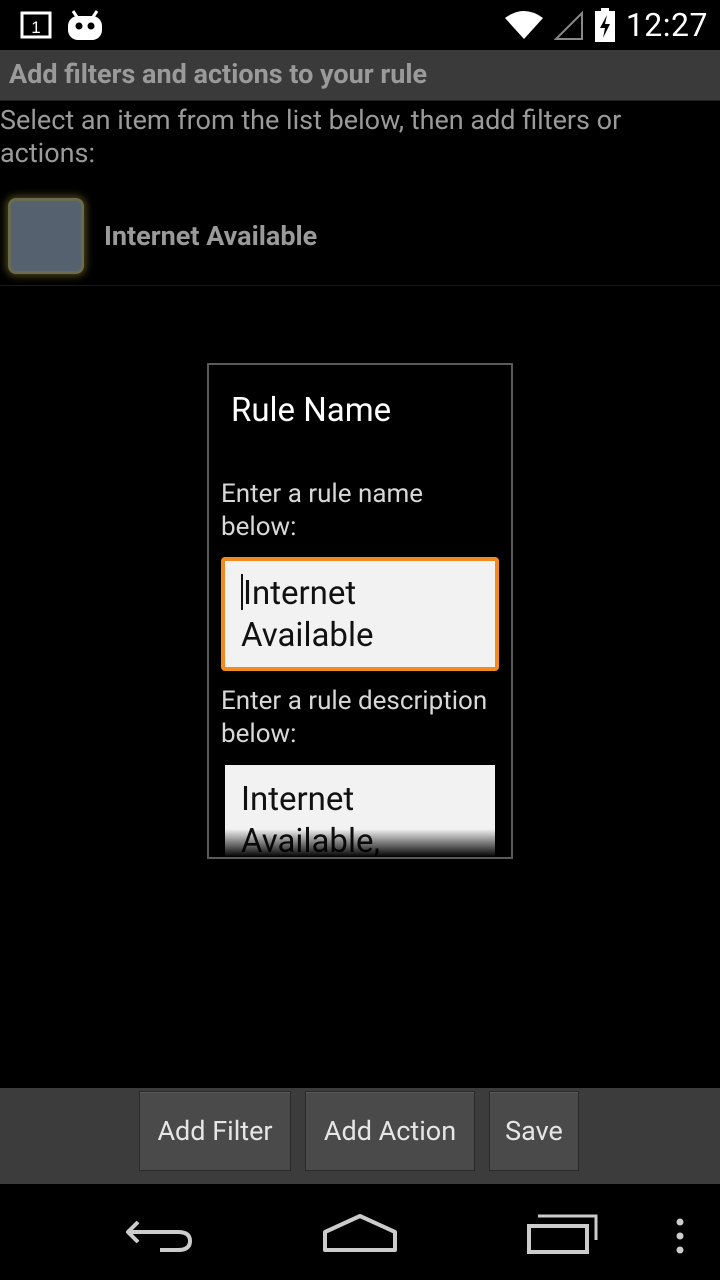  Describe the element at coordinates (523, 25) in the screenshot. I see `wifi-icon` at that location.